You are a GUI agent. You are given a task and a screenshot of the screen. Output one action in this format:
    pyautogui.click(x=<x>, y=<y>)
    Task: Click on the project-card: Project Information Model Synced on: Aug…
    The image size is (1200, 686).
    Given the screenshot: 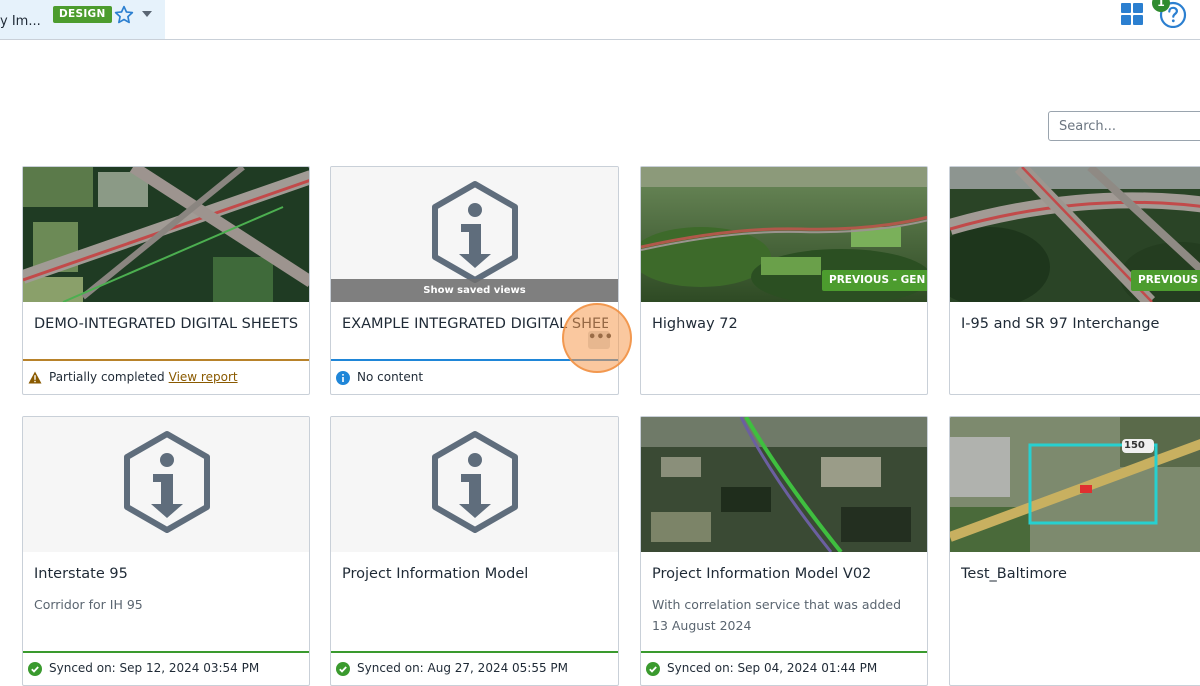 What is the action you would take?
    pyautogui.click(x=474, y=551)
    